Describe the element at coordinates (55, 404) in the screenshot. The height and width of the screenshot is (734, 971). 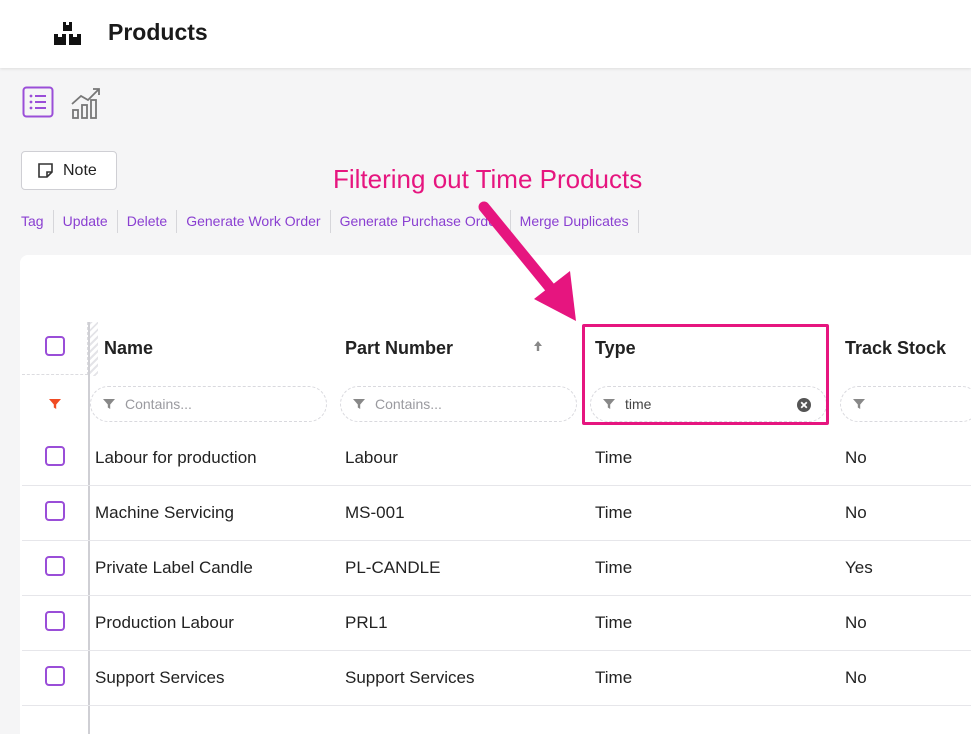
I see `active-filter-icon` at that location.